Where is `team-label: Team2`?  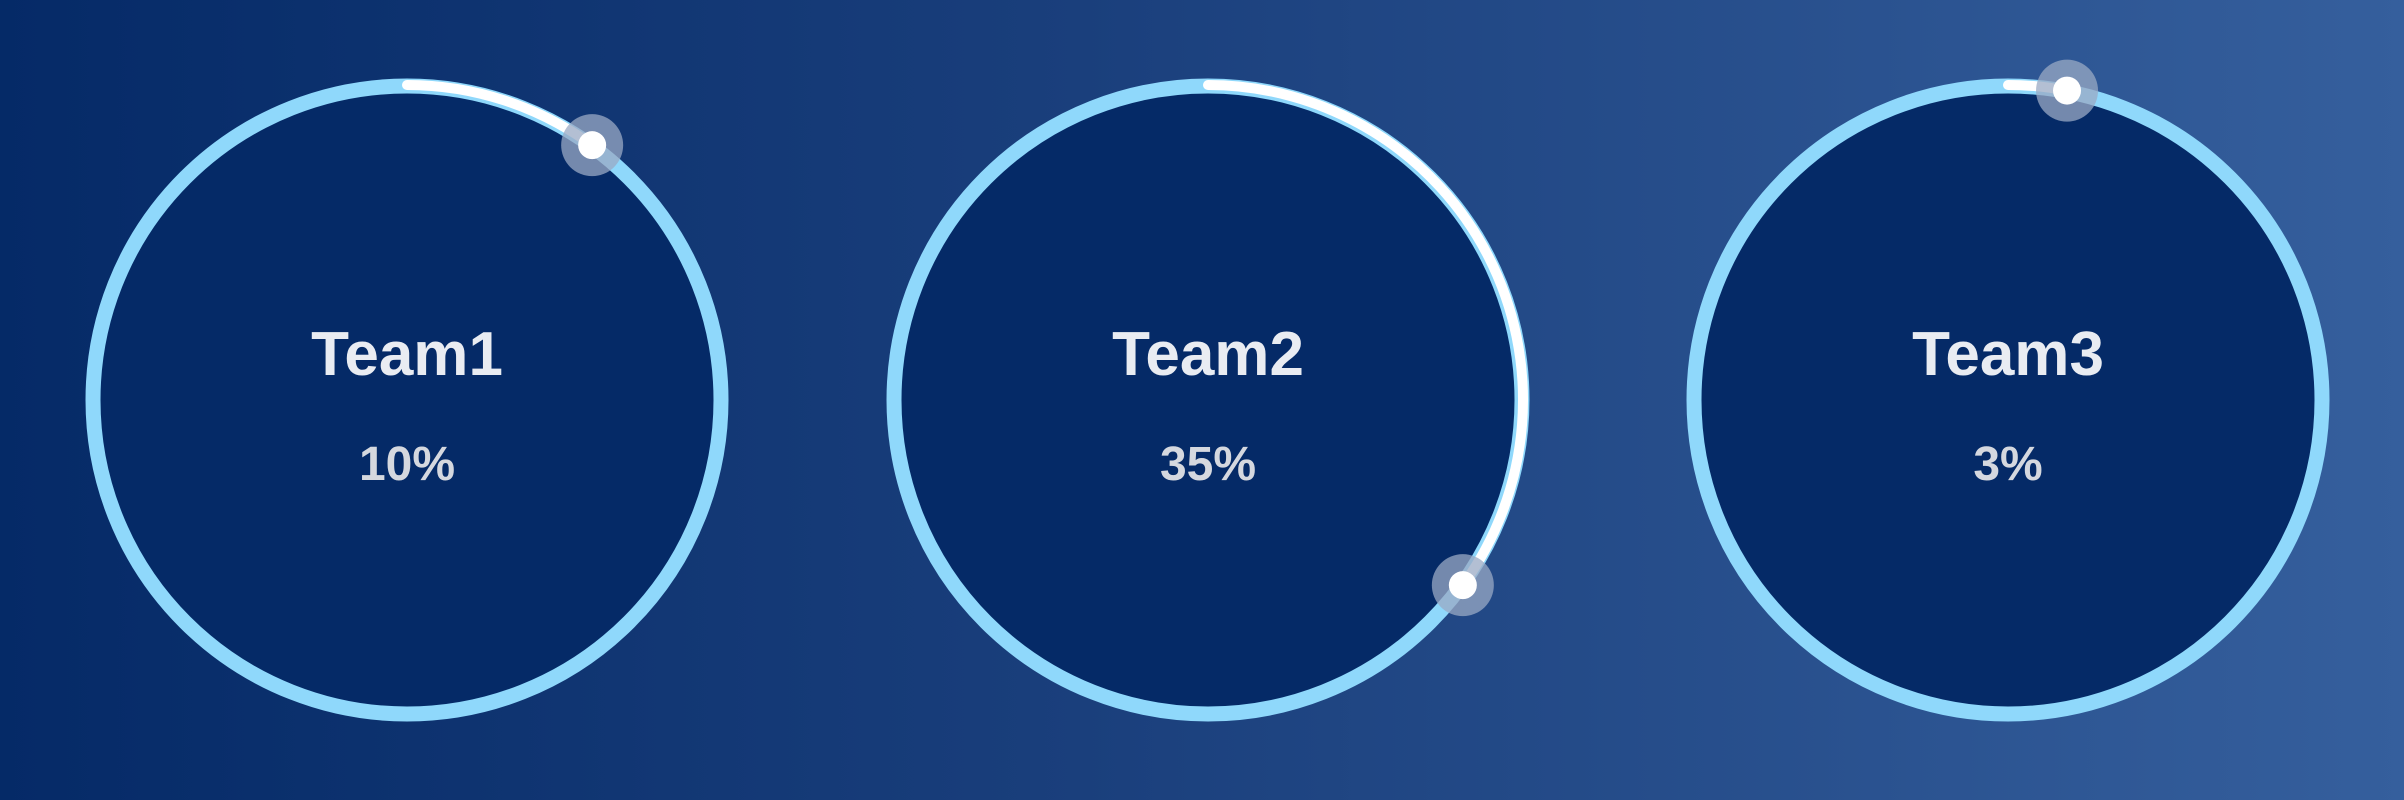 team-label: Team2 is located at coordinates (1208, 354).